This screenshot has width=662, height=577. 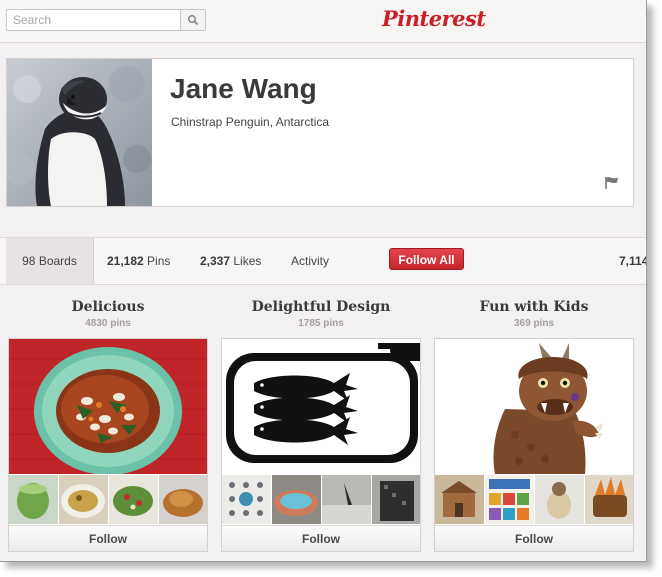 What do you see at coordinates (215, 261) in the screenshot?
I see `likes-count: 2,337` at bounding box center [215, 261].